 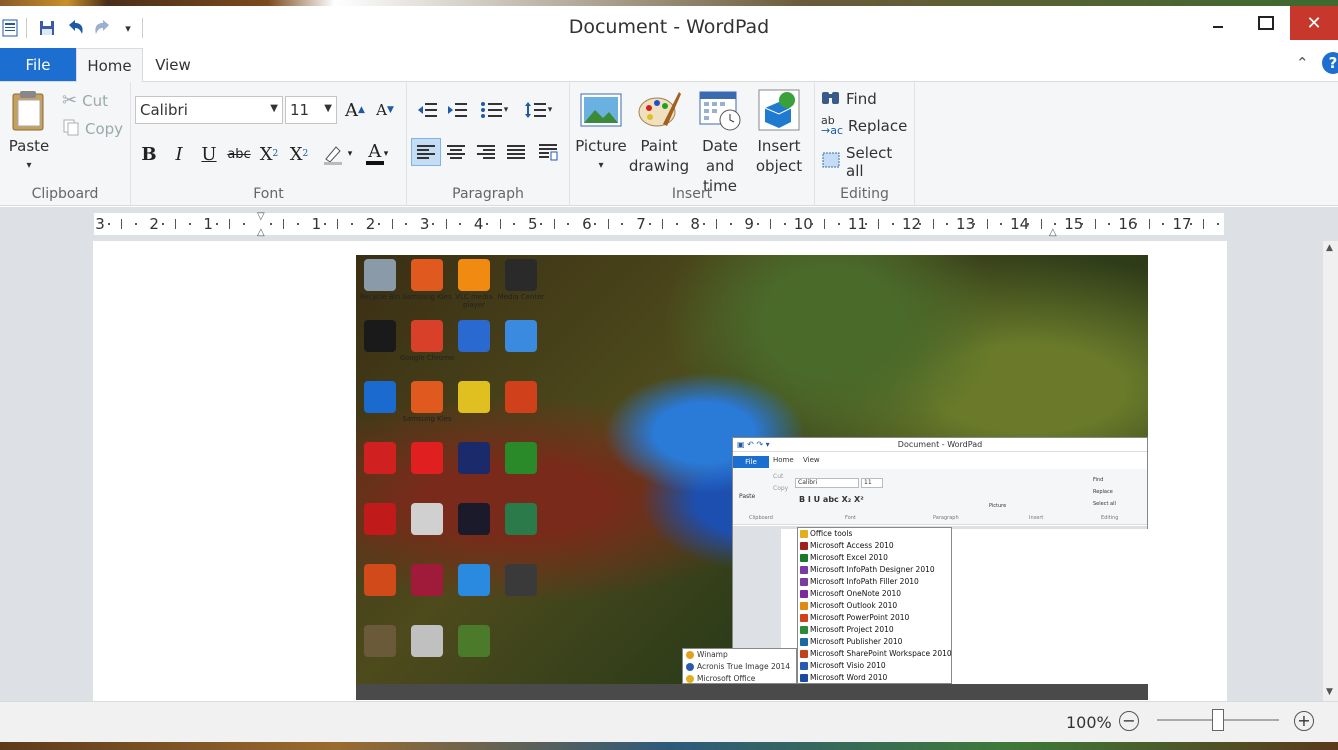 What do you see at coordinates (1129, 721) in the screenshot?
I see `zoom-out-button: −` at bounding box center [1129, 721].